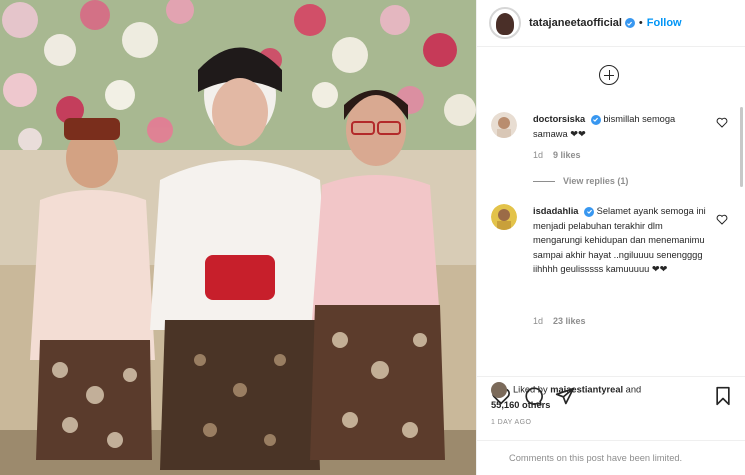 The width and height of the screenshot is (745, 475). What do you see at coordinates (559, 119) in the screenshot?
I see `comment-username: doctorsiska` at bounding box center [559, 119].